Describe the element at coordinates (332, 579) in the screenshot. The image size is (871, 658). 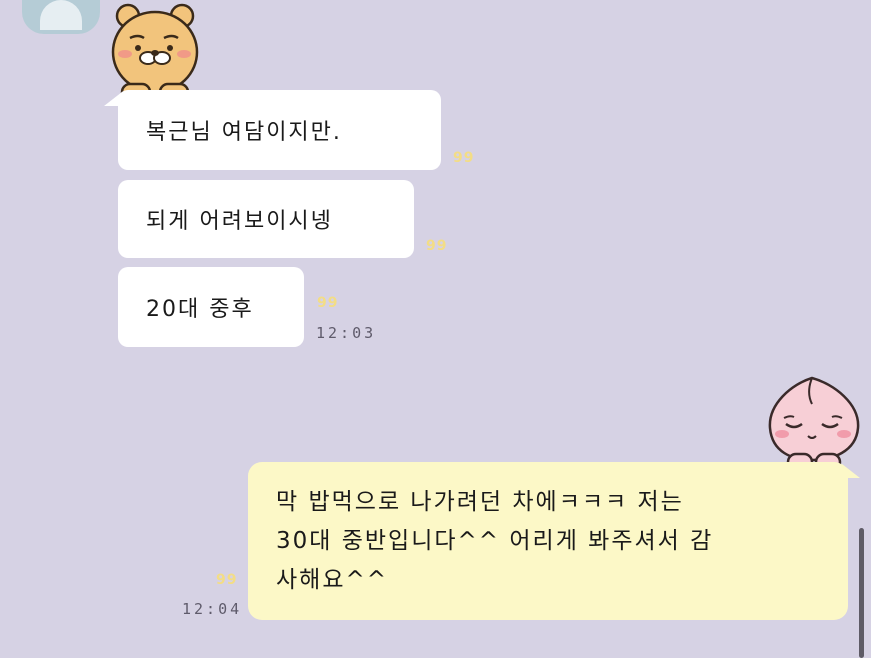
I see `message-text-line: 사해요^^` at that location.